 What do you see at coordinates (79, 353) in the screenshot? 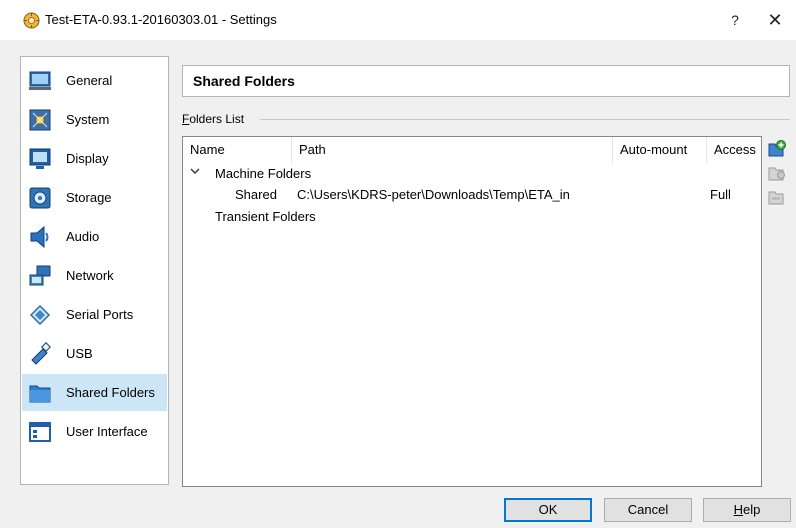
I see `sidebar-item-label: USB` at bounding box center [79, 353].